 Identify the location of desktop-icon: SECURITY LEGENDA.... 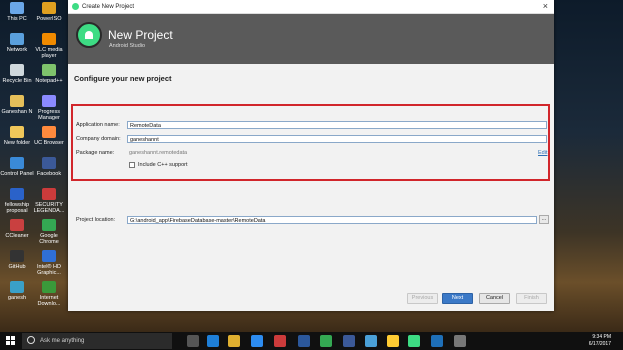
(49, 201).